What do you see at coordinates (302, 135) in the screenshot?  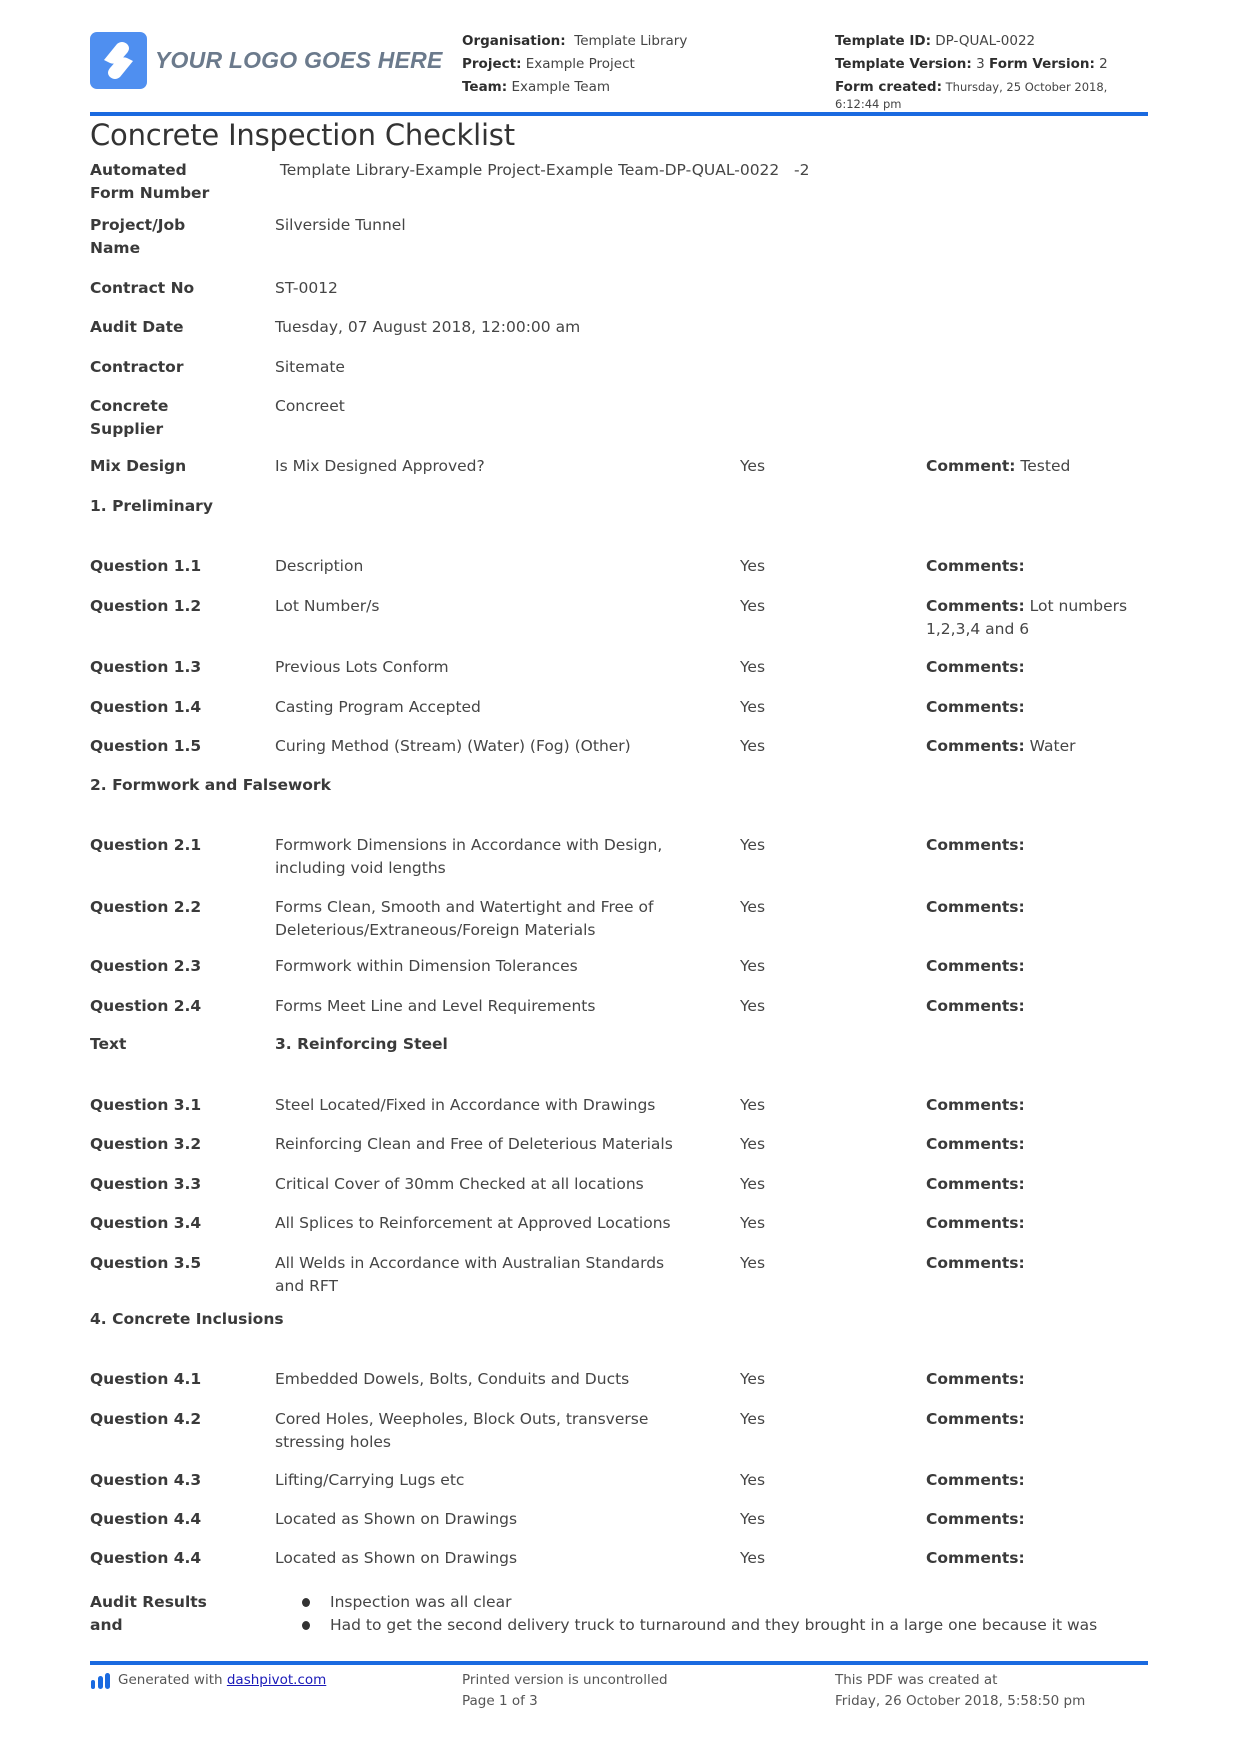 I see `page-title: Concrete Inspection Checklist` at bounding box center [302, 135].